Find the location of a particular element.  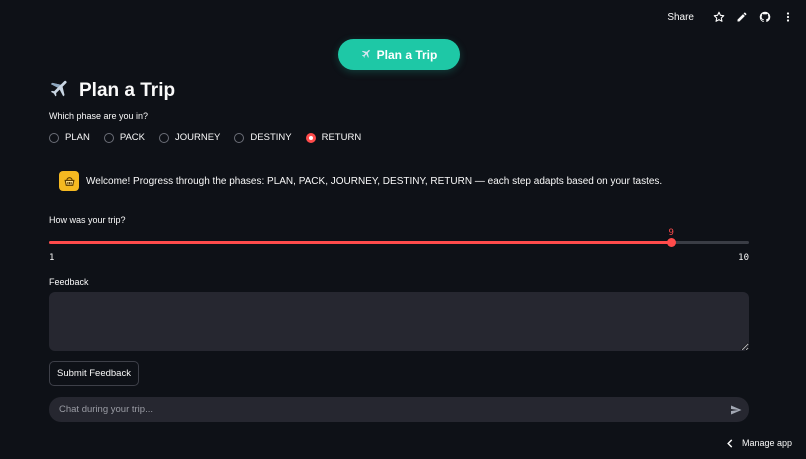

feedback-label: Feedback is located at coordinates (69, 282).